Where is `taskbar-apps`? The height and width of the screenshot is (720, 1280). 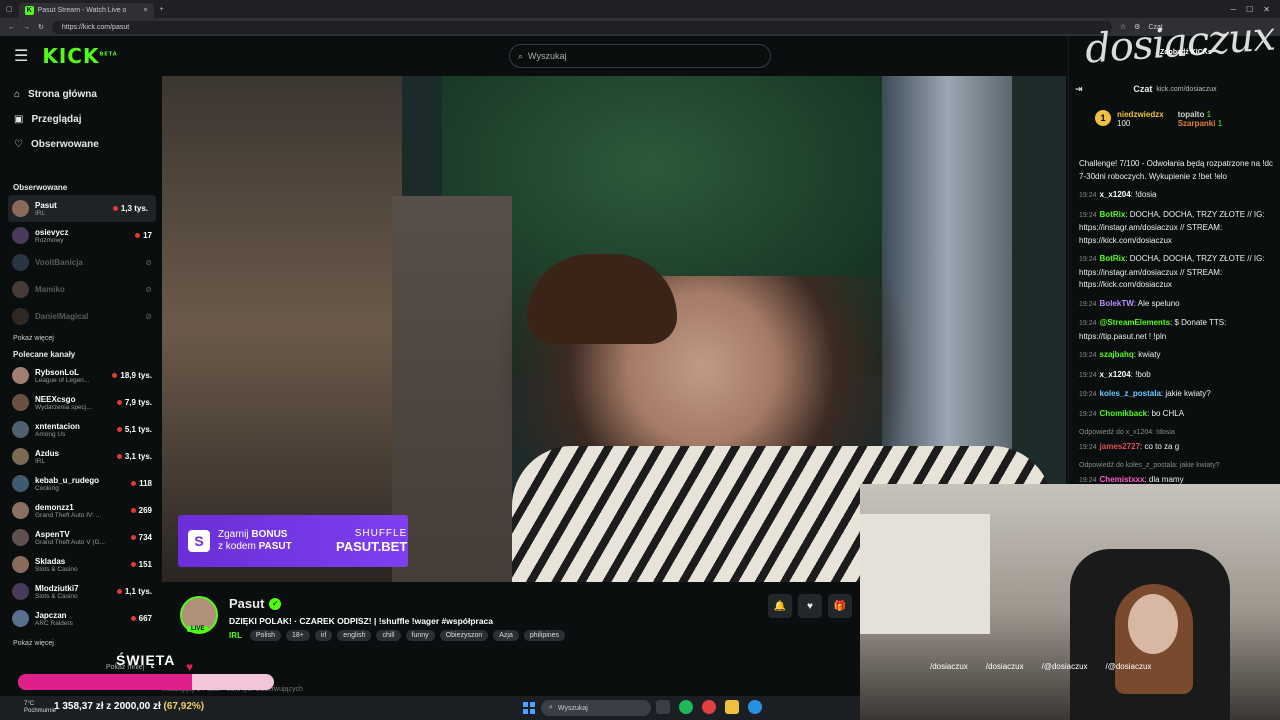 taskbar-apps is located at coordinates (709, 707).